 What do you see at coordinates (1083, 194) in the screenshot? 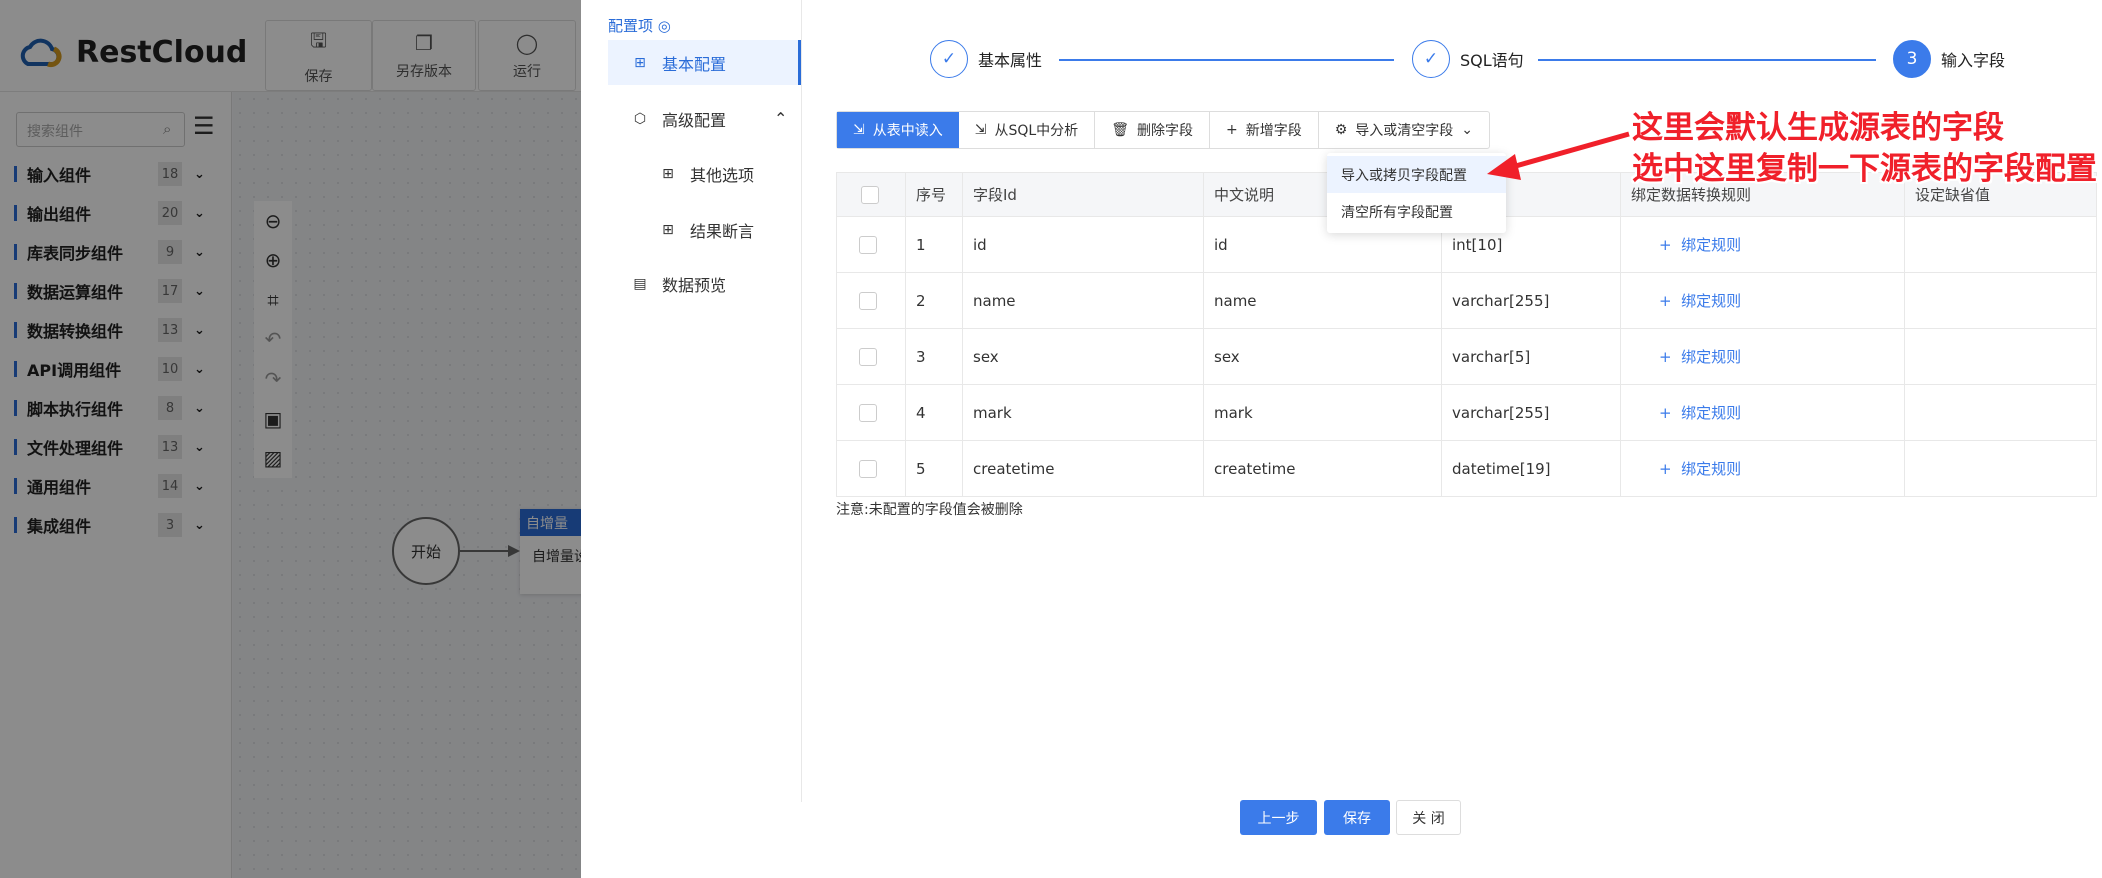
I see `col-field-id: 字段Id` at bounding box center [1083, 194].